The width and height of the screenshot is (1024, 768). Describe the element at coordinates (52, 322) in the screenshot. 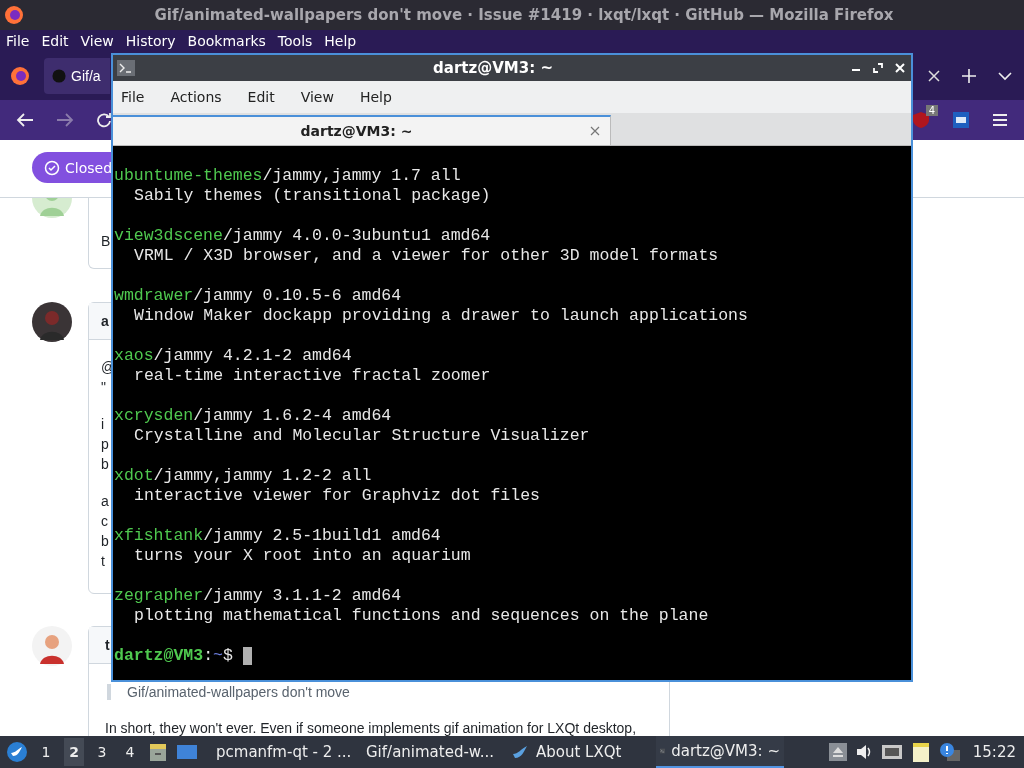

I see `avatar` at that location.